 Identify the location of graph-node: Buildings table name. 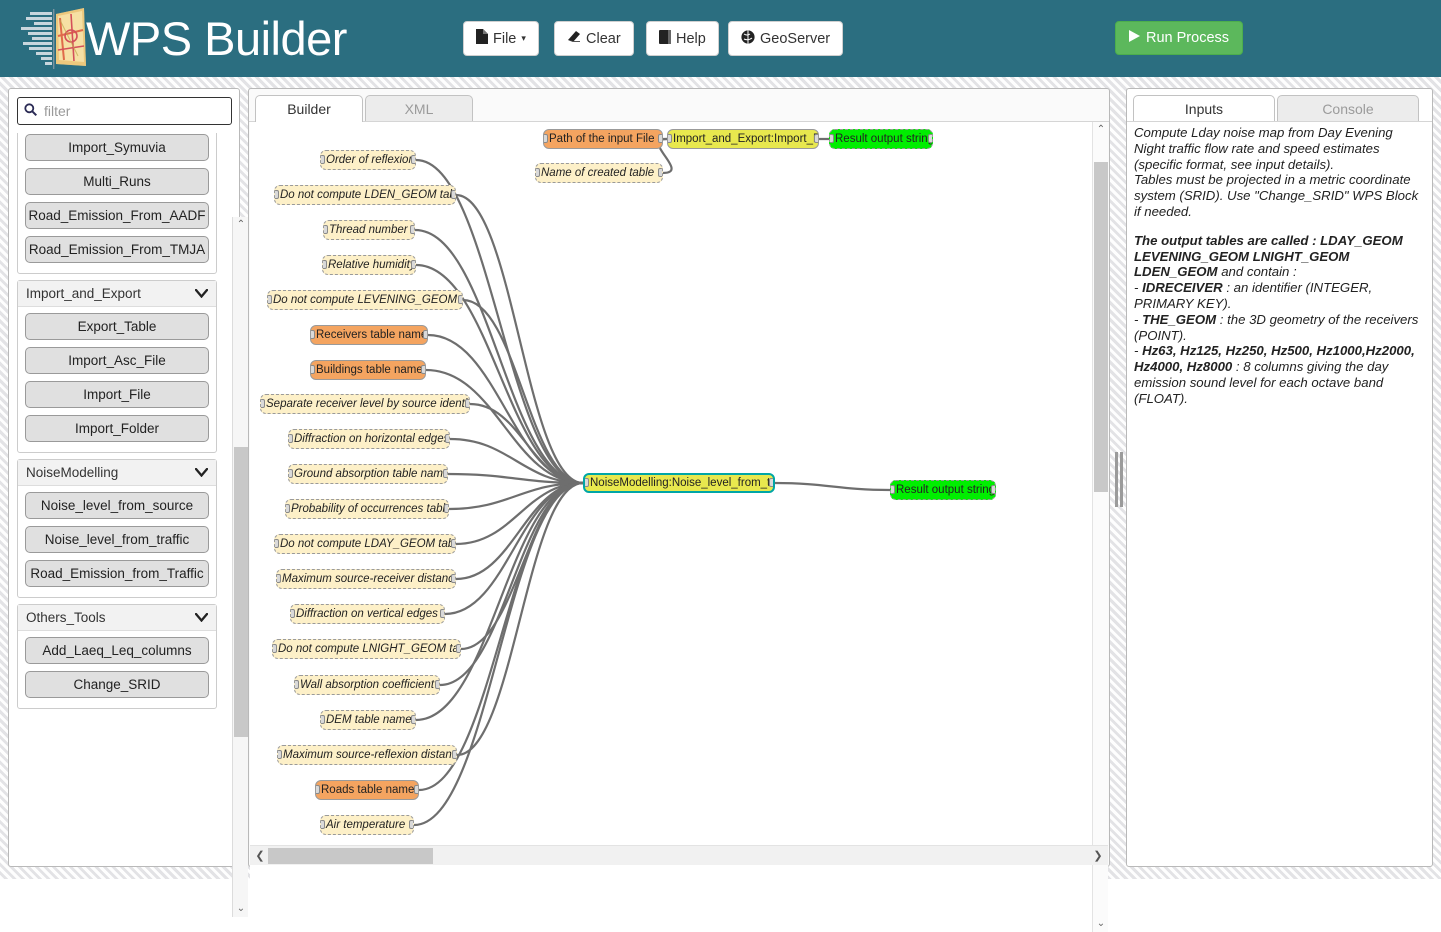
(368, 370).